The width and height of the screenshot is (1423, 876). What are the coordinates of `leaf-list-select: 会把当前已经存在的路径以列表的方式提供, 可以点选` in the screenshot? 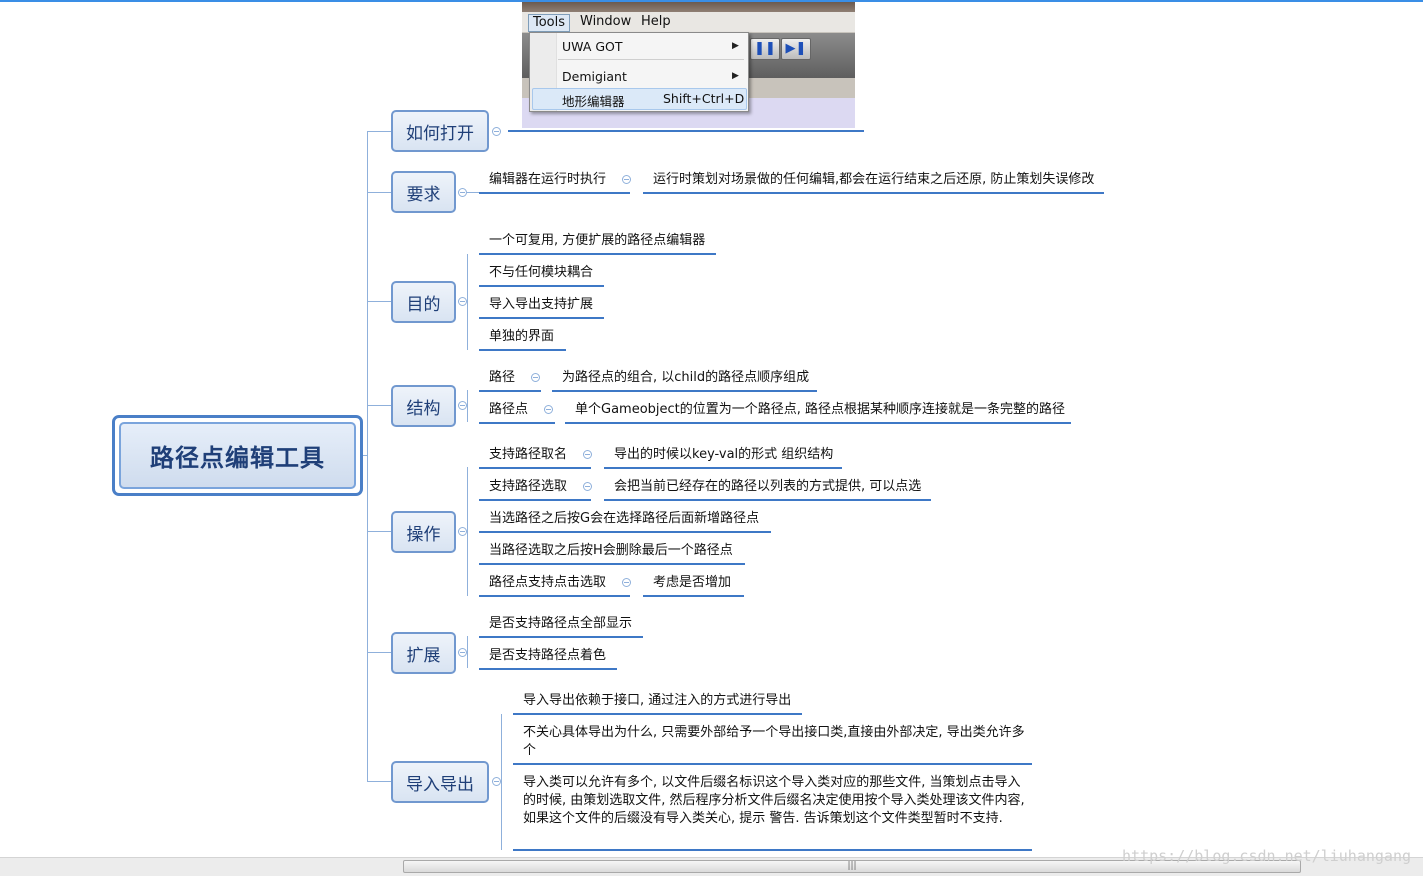 It's located at (767, 487).